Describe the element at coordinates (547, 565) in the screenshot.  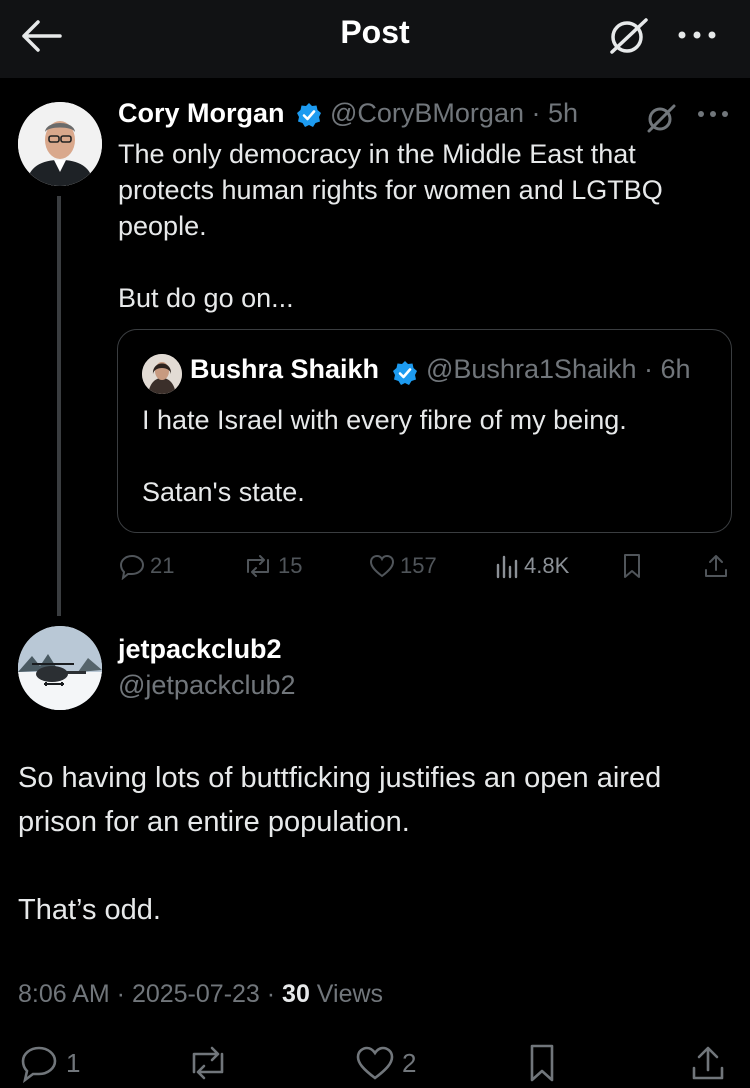
I see `views-count: 4.8K` at that location.